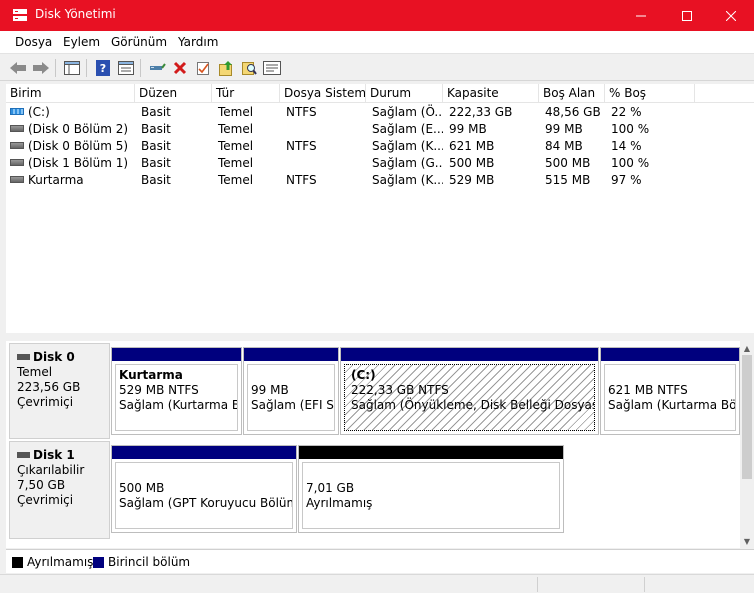 This screenshot has width=754, height=593. I want to click on column-header-dosya-sistemi: Dosya Sistemi, so click(323, 93).